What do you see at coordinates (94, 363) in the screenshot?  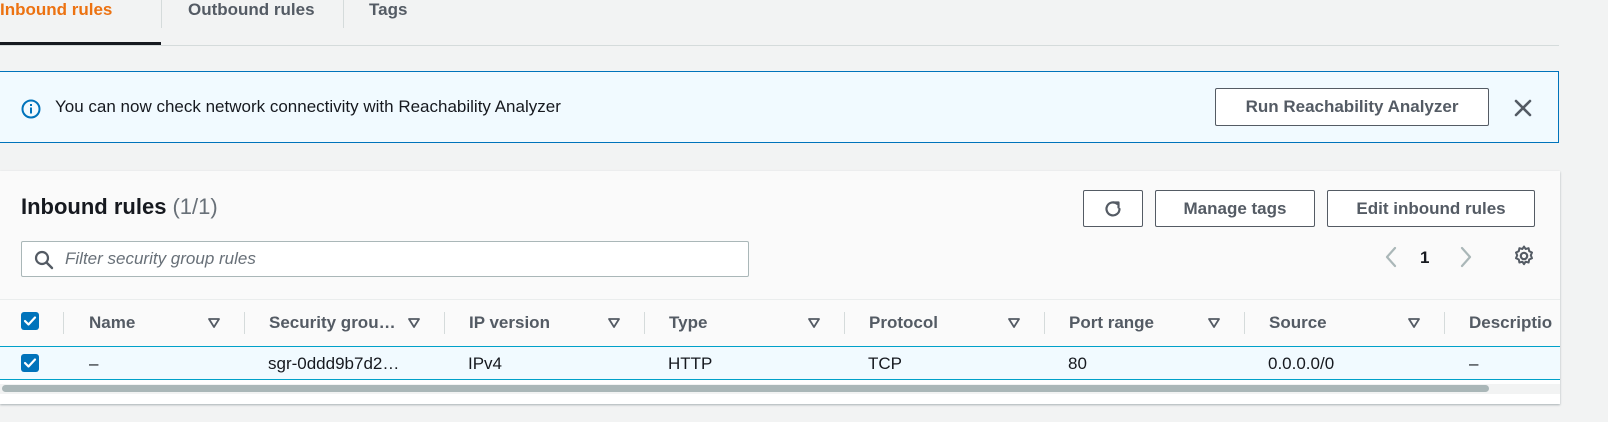 I see `cell-name: –` at bounding box center [94, 363].